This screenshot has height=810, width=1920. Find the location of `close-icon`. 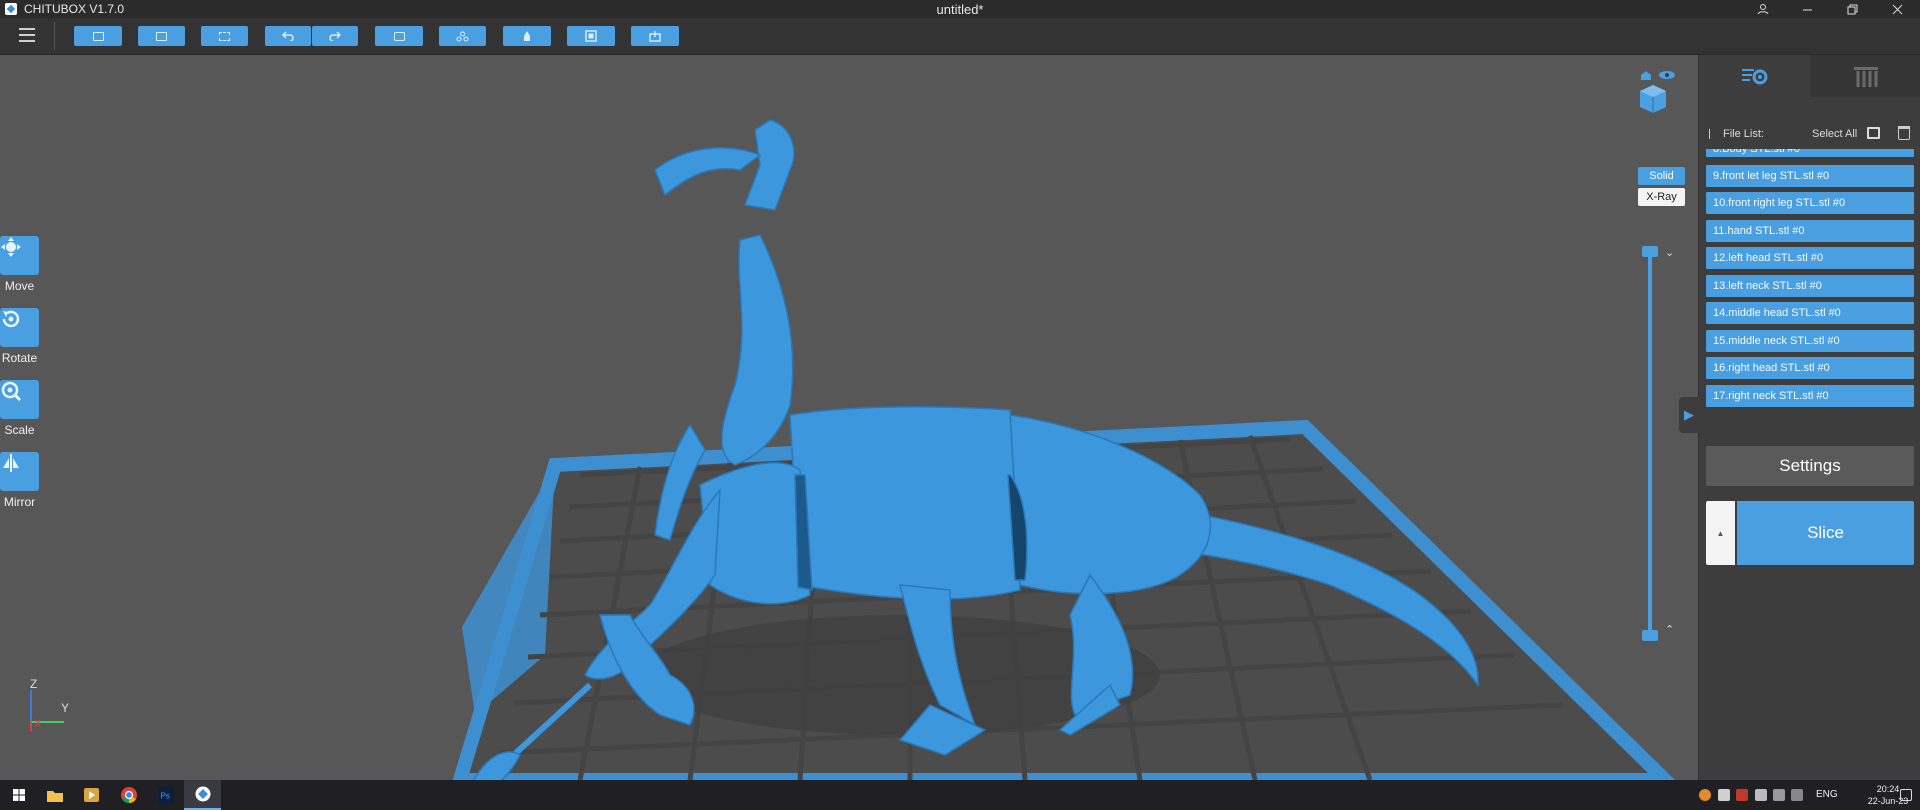

close-icon is located at coordinates (1897, 9).